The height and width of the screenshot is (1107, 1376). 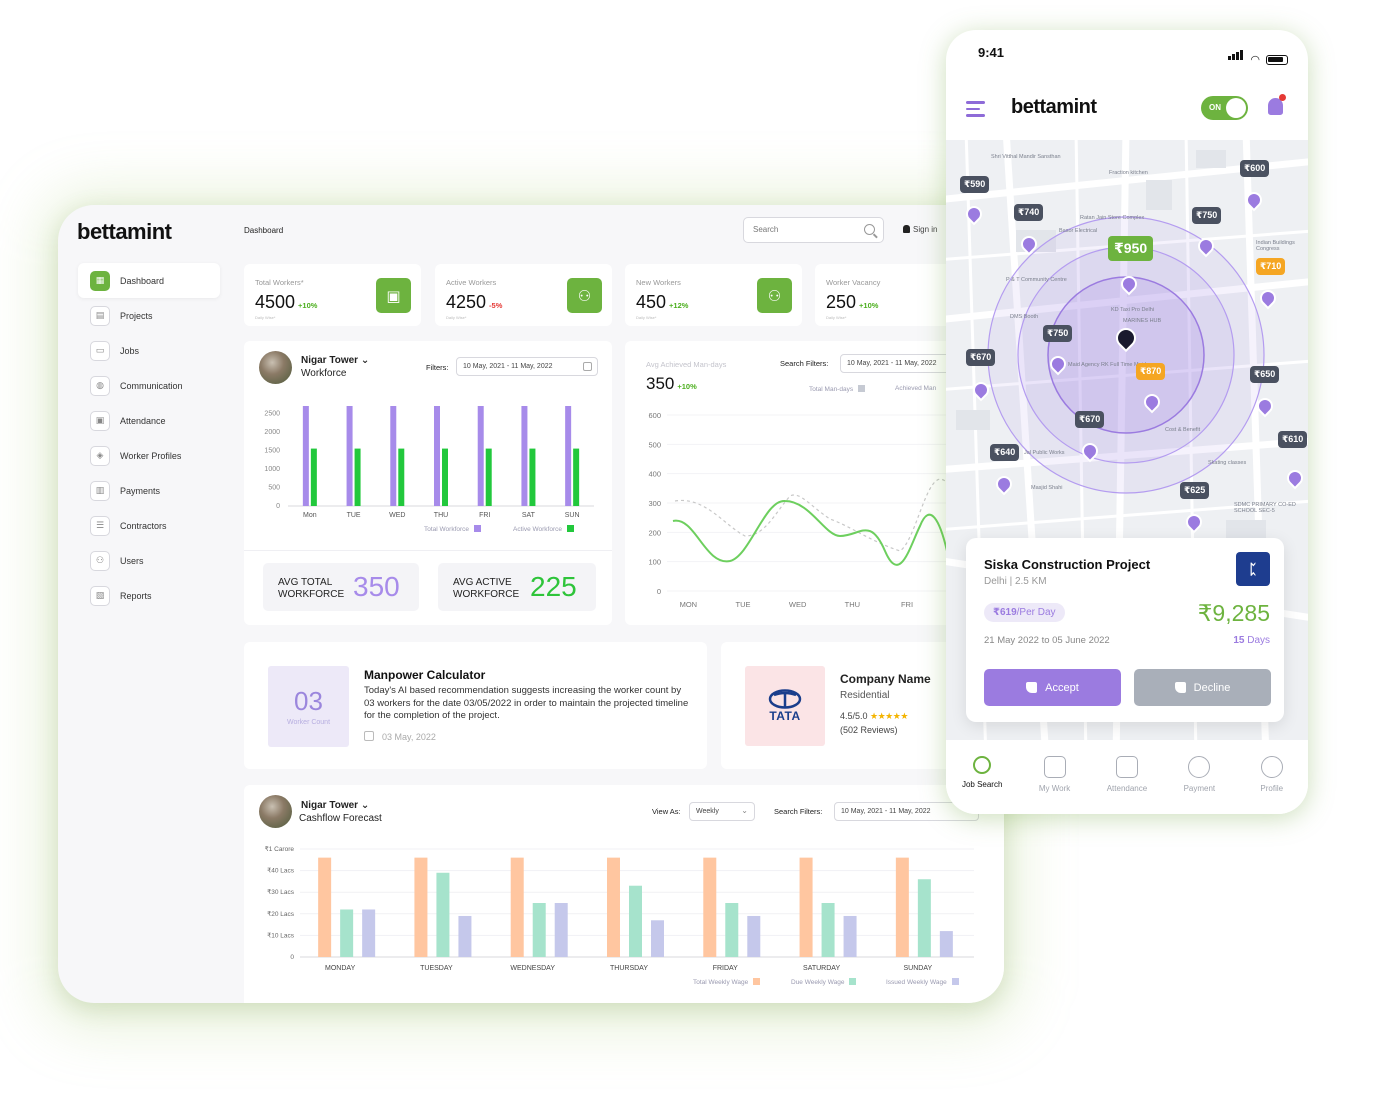 What do you see at coordinates (1271, 767) in the screenshot?
I see `profile-icon` at bounding box center [1271, 767].